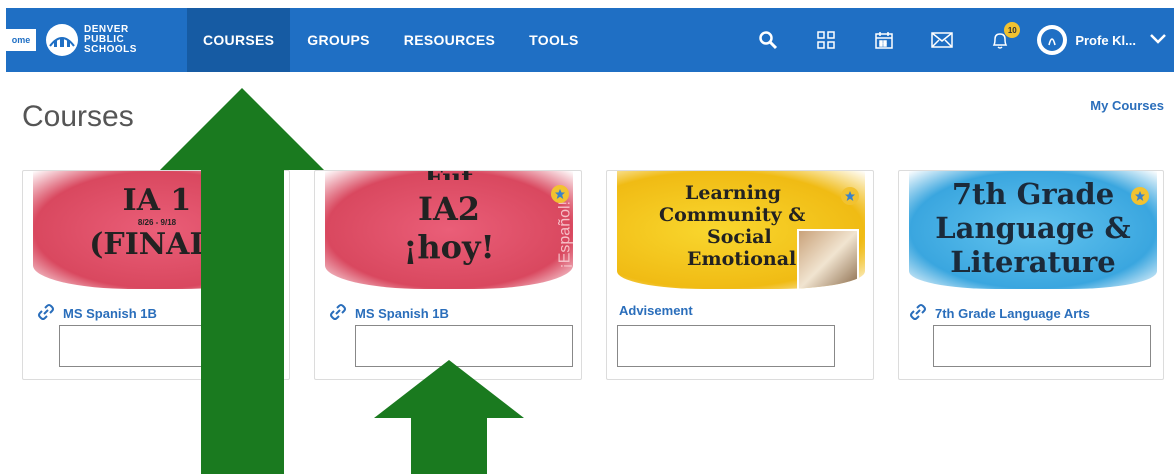  I want to click on my-courses-link: My Courses, so click(1127, 105).